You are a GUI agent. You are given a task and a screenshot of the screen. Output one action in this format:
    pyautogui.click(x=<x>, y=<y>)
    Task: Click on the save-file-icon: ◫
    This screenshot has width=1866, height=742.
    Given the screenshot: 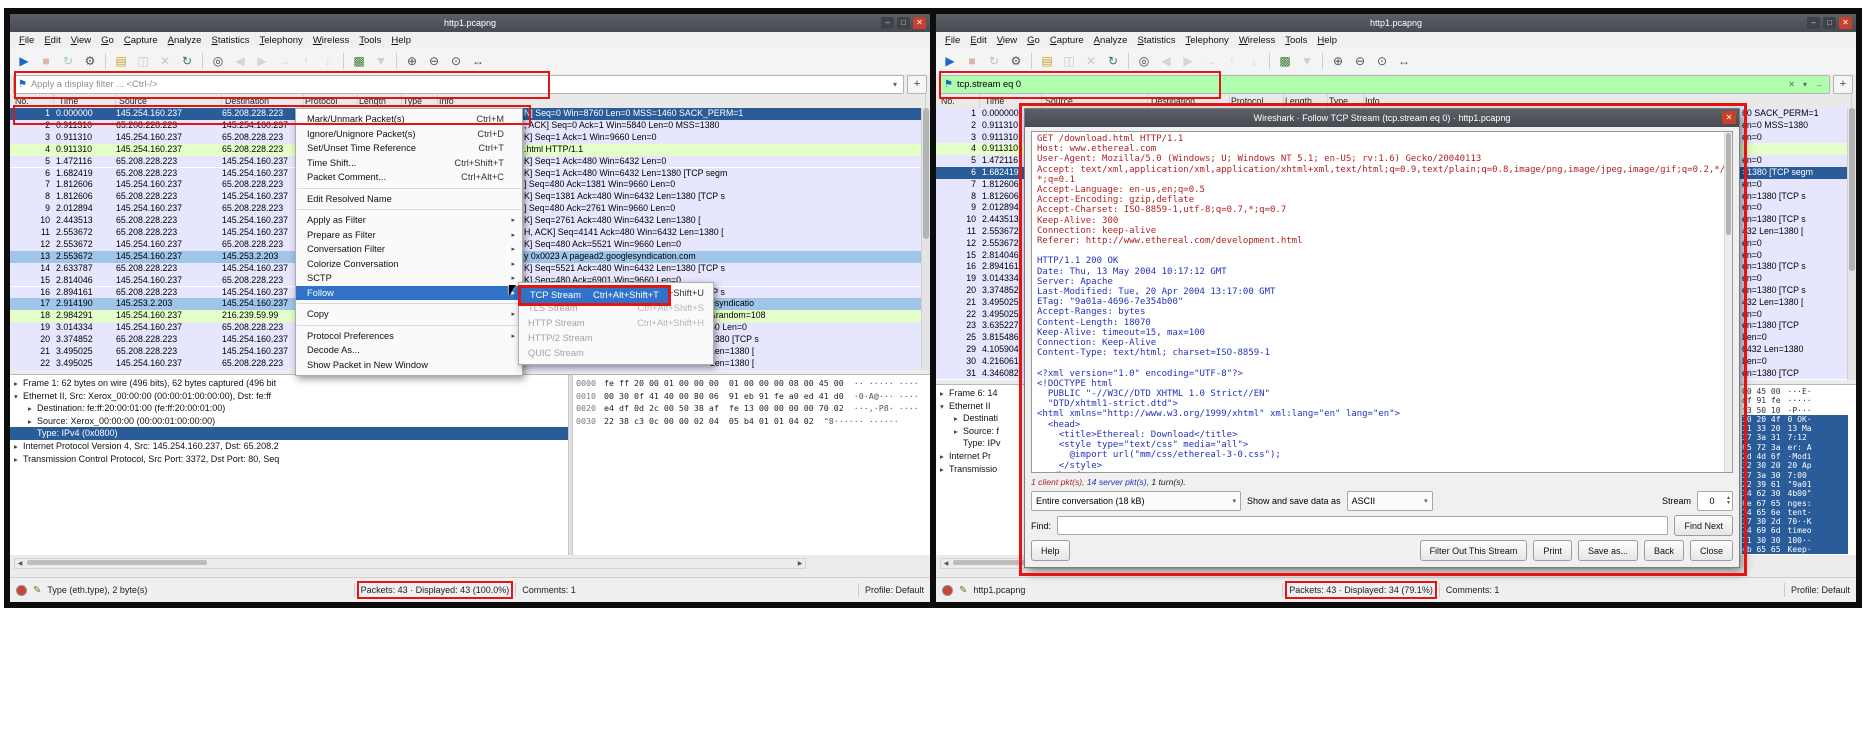 What is the action you would take?
    pyautogui.click(x=1069, y=61)
    